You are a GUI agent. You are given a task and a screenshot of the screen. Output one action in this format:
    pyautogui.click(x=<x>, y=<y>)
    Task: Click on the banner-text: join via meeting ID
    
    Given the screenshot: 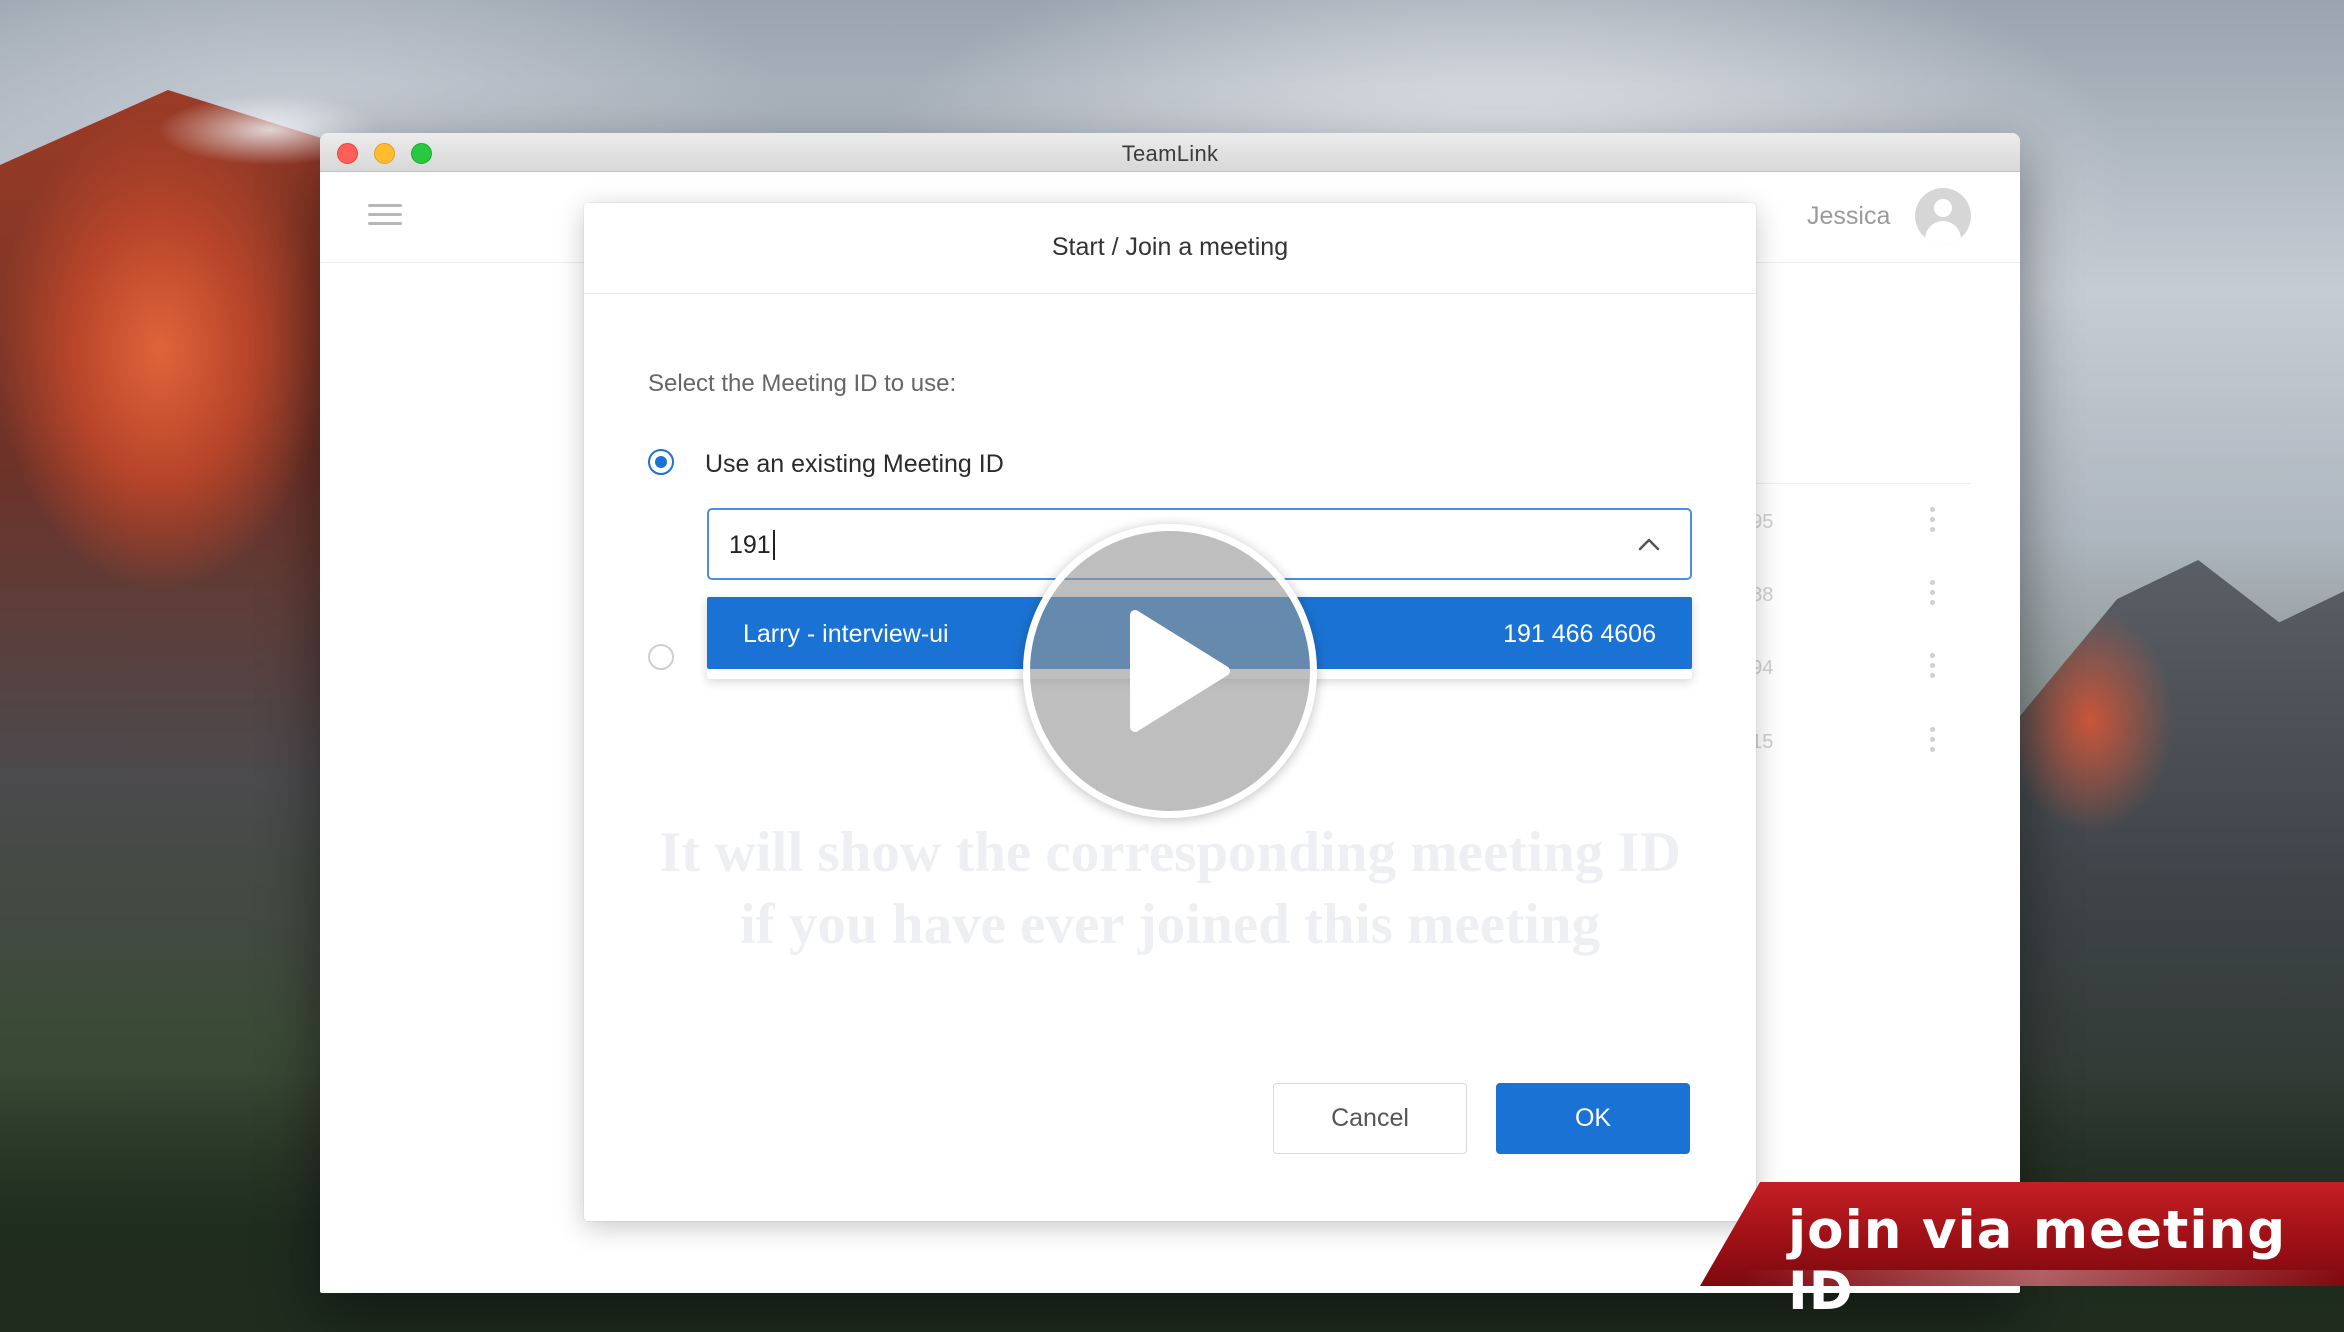 What is the action you would take?
    pyautogui.click(x=2037, y=1261)
    